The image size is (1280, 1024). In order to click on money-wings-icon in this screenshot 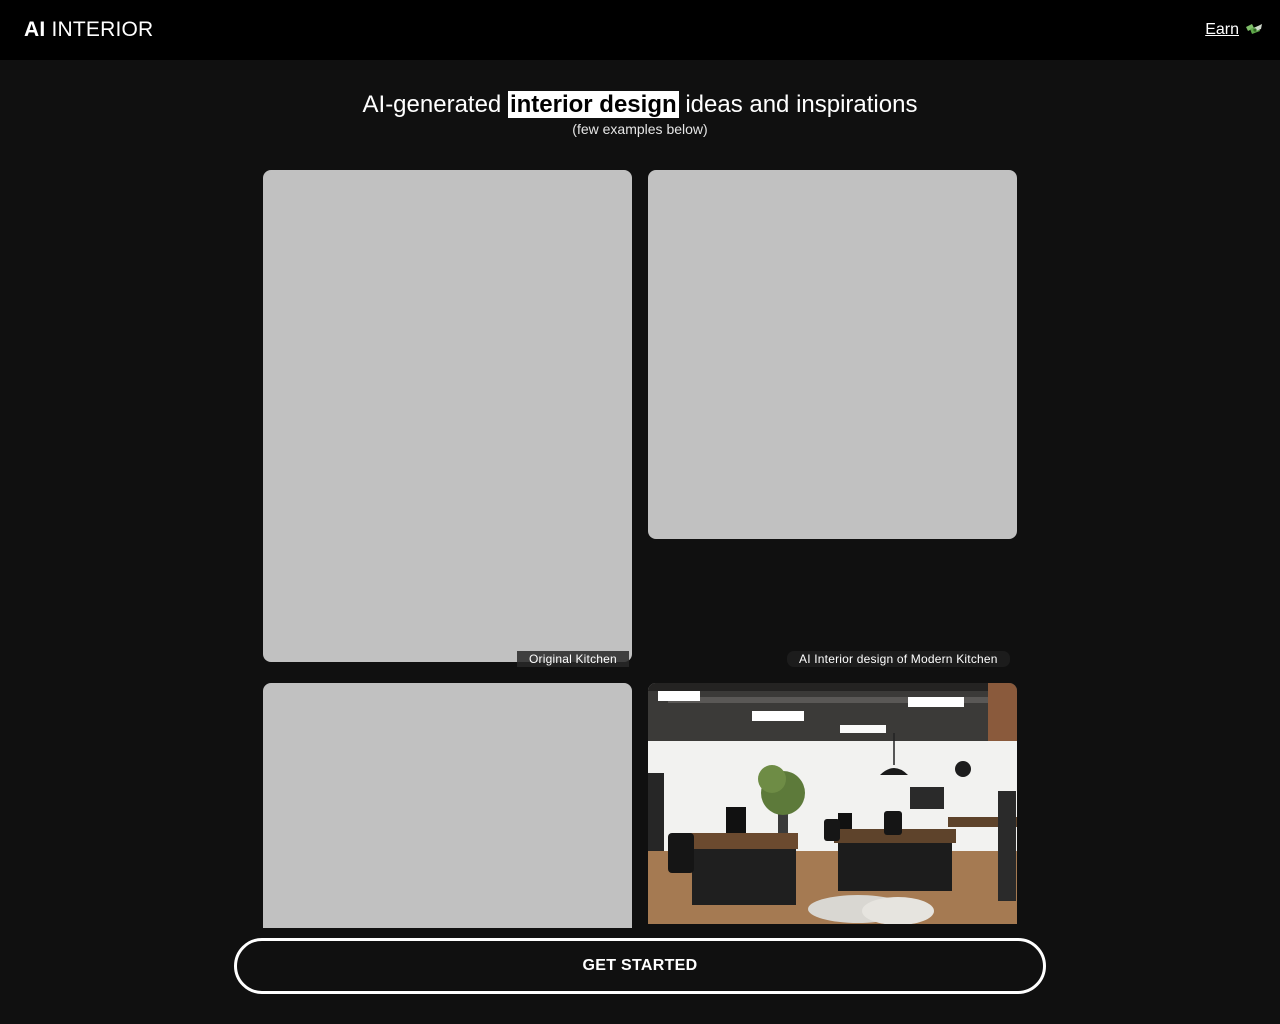, I will do `click(1254, 30)`.